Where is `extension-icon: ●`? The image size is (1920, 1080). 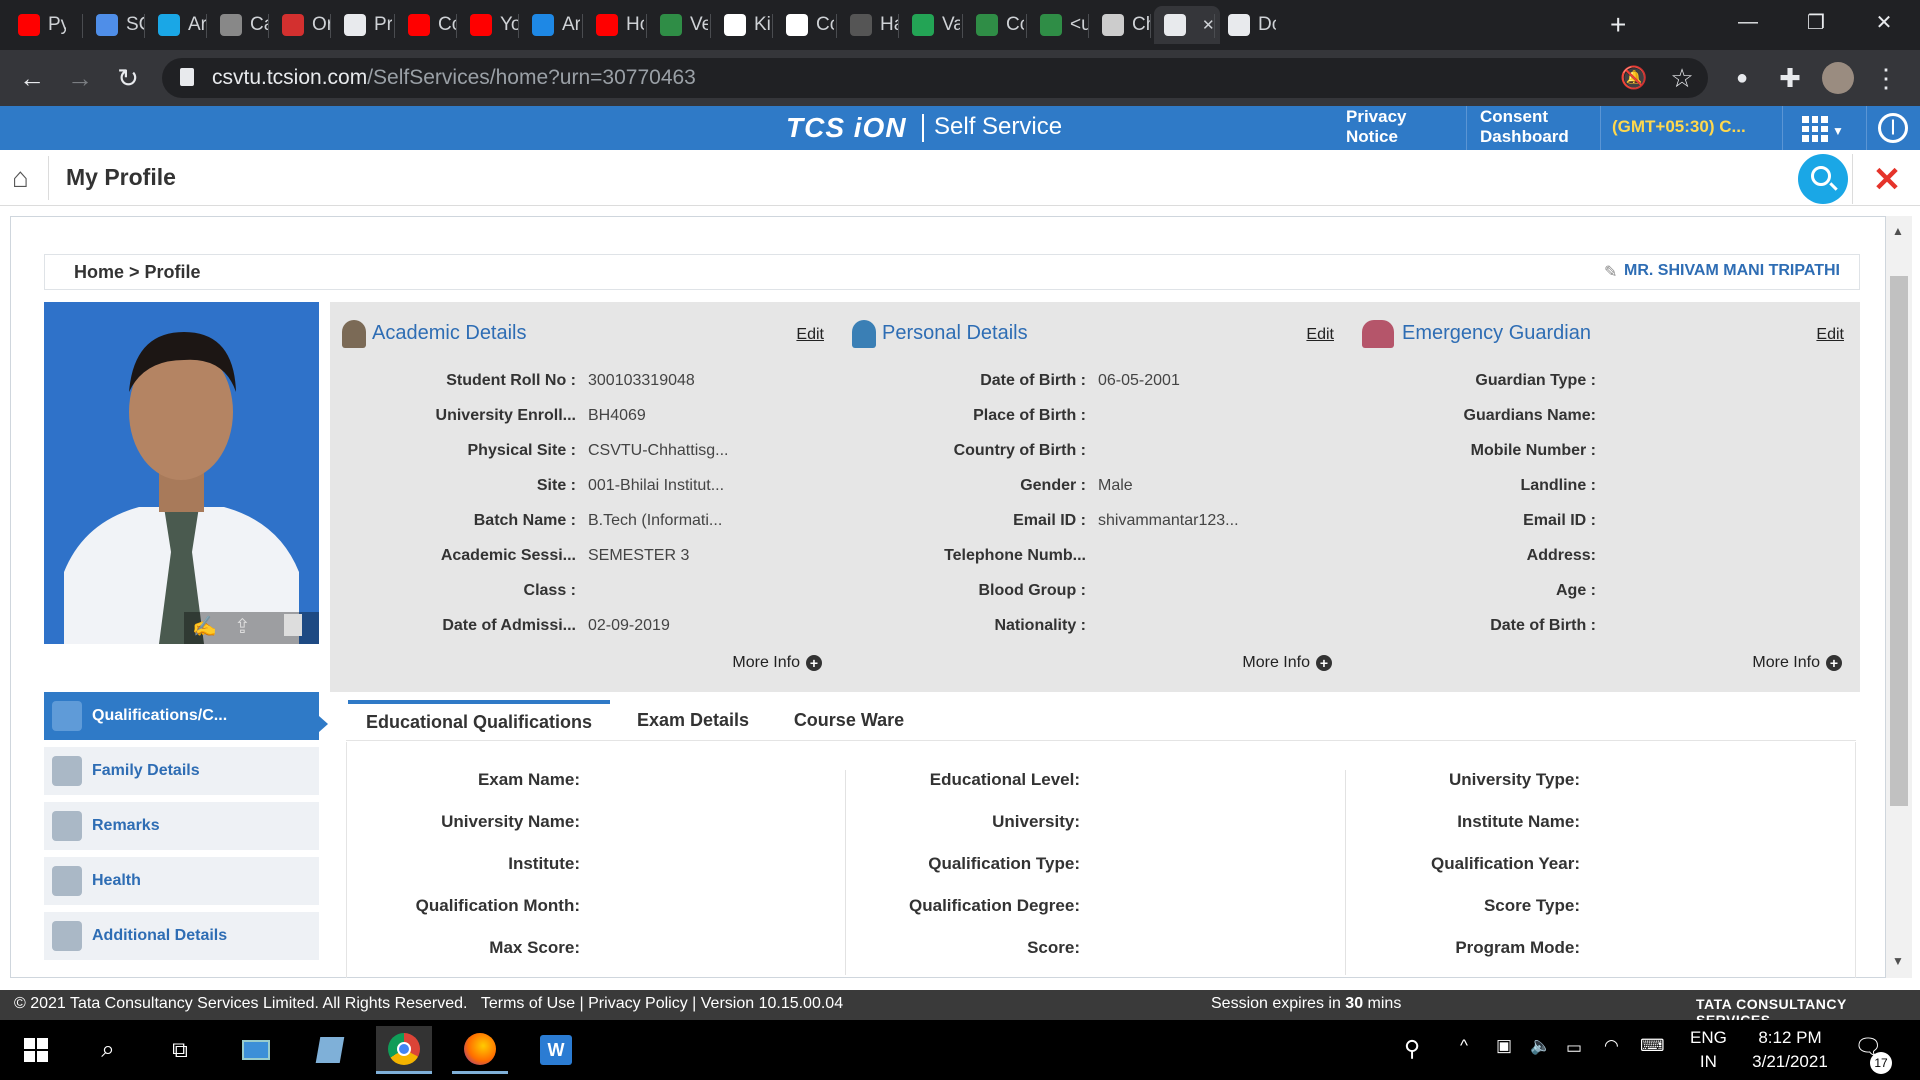 extension-icon: ● is located at coordinates (1742, 78).